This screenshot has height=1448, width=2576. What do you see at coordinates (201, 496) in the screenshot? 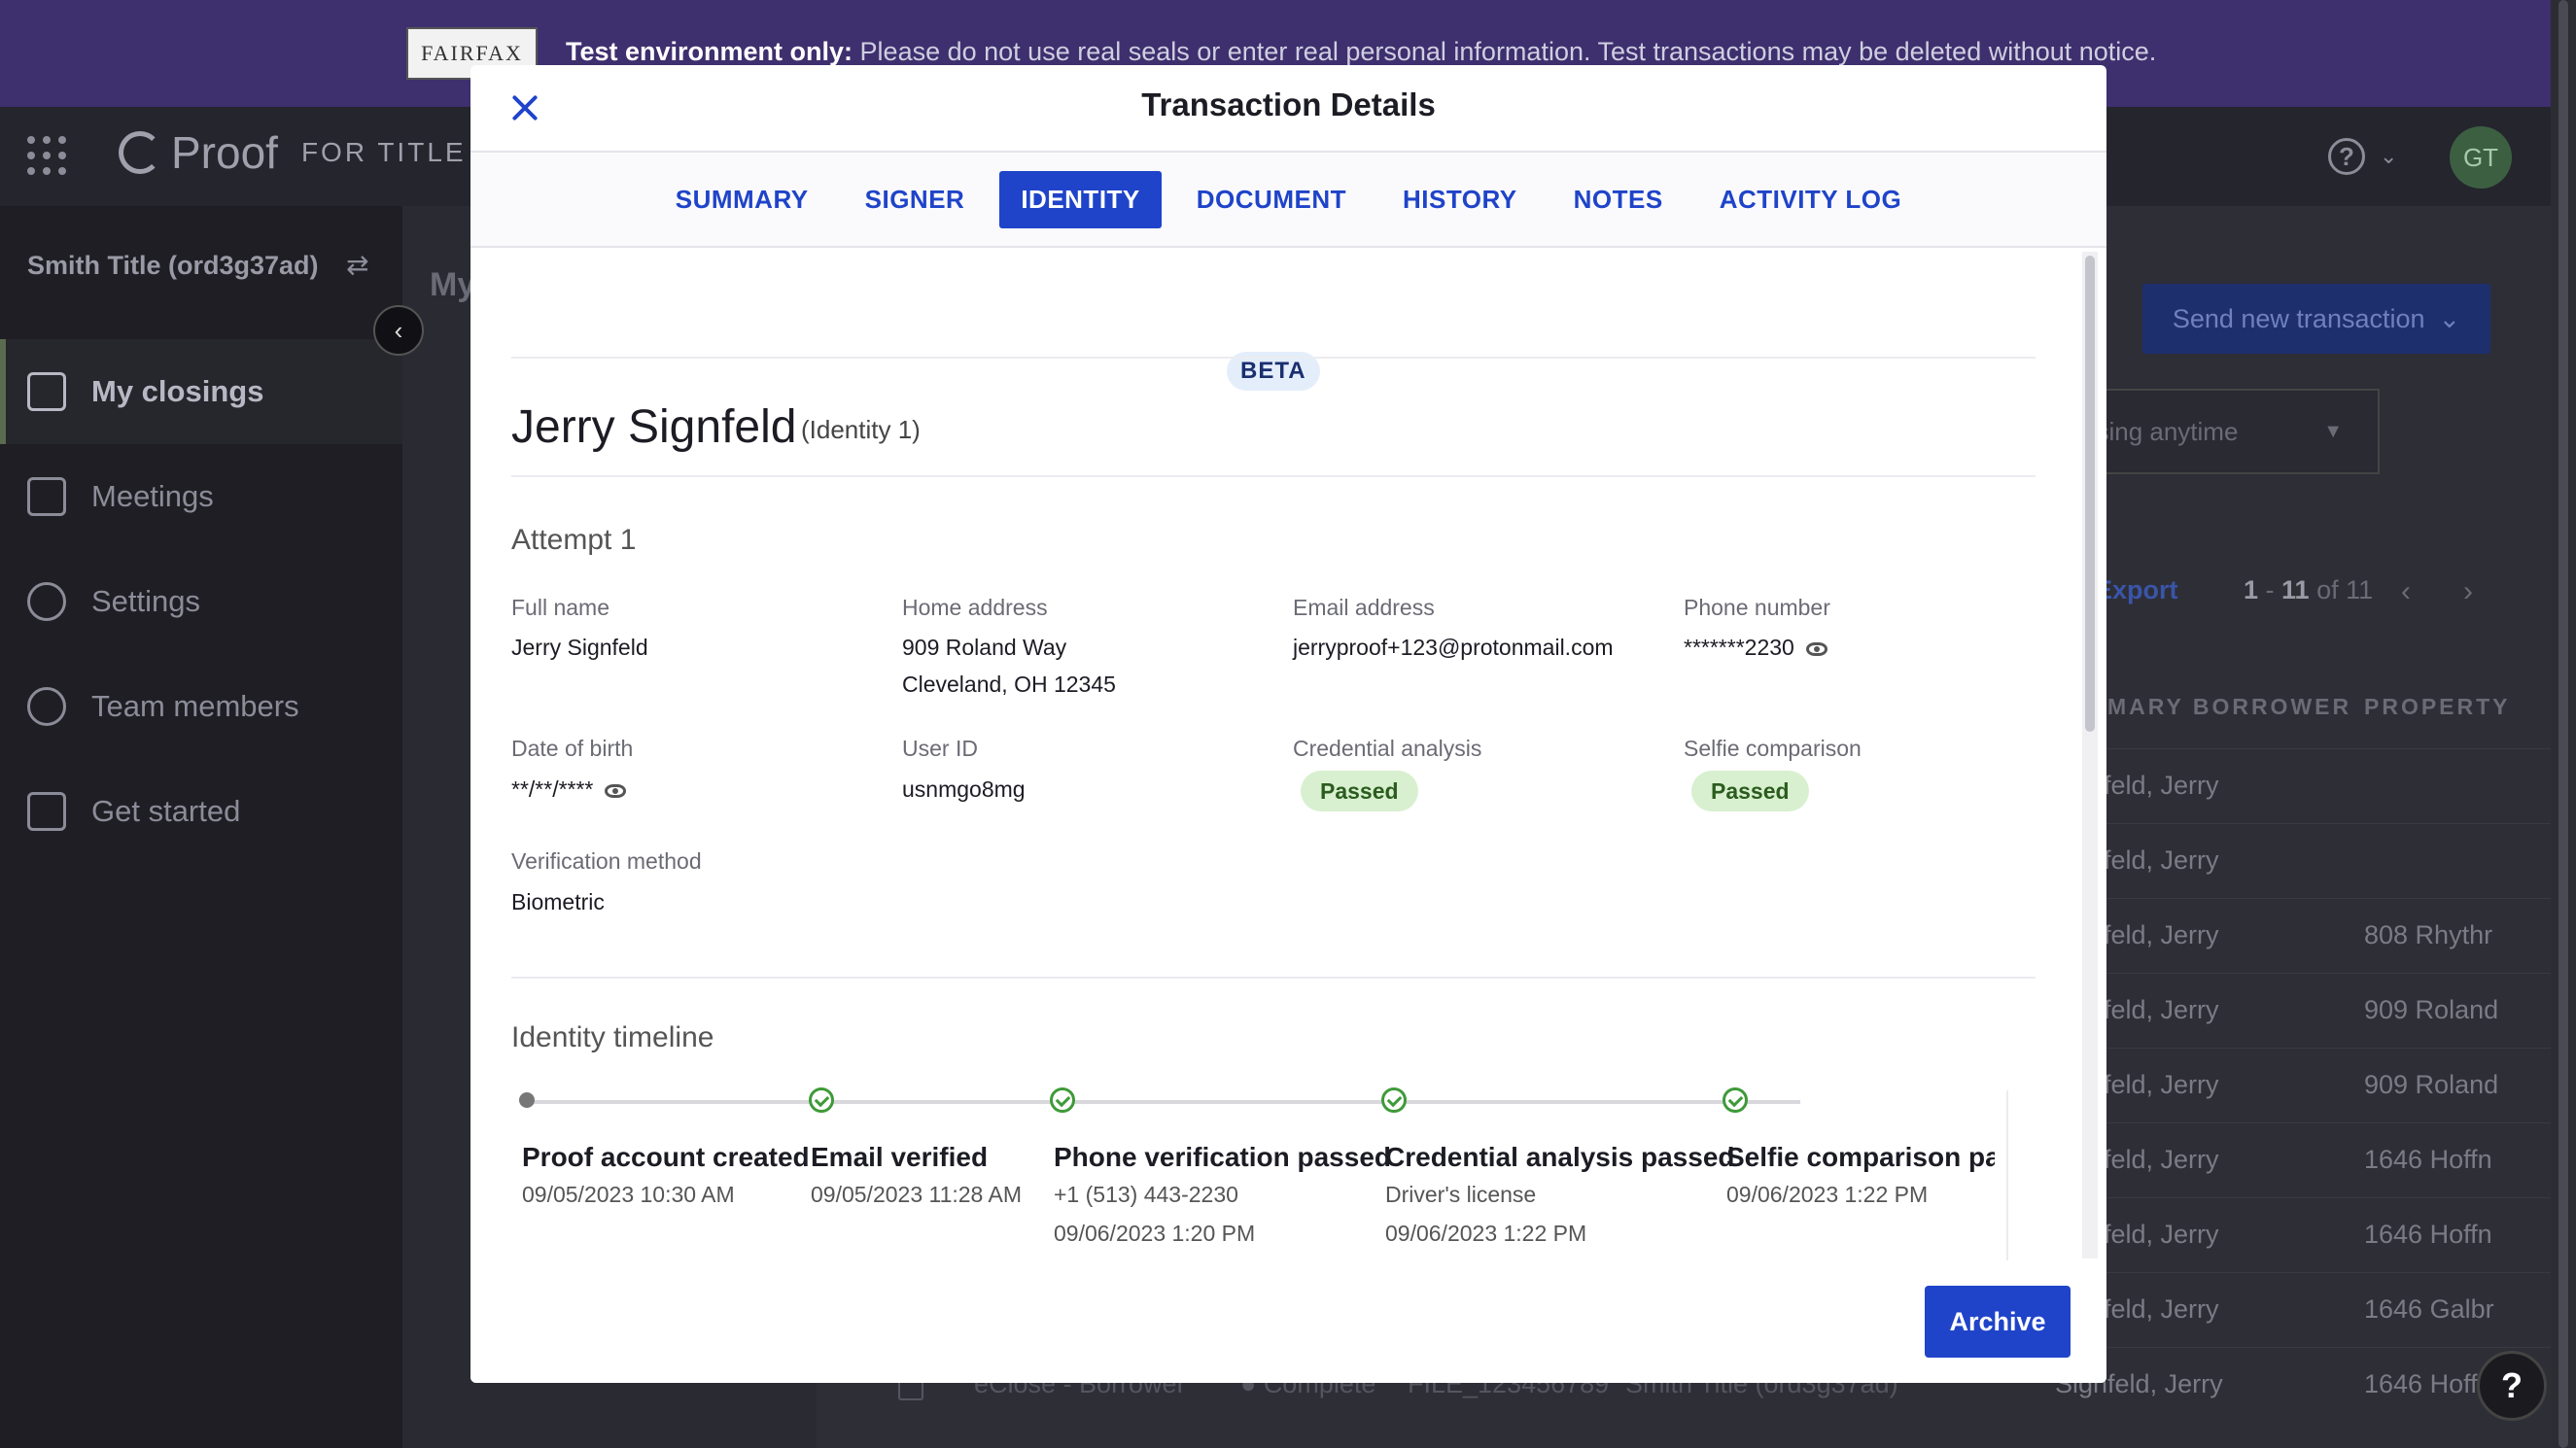
I see `sidebar-item-meetings: Meetings` at bounding box center [201, 496].